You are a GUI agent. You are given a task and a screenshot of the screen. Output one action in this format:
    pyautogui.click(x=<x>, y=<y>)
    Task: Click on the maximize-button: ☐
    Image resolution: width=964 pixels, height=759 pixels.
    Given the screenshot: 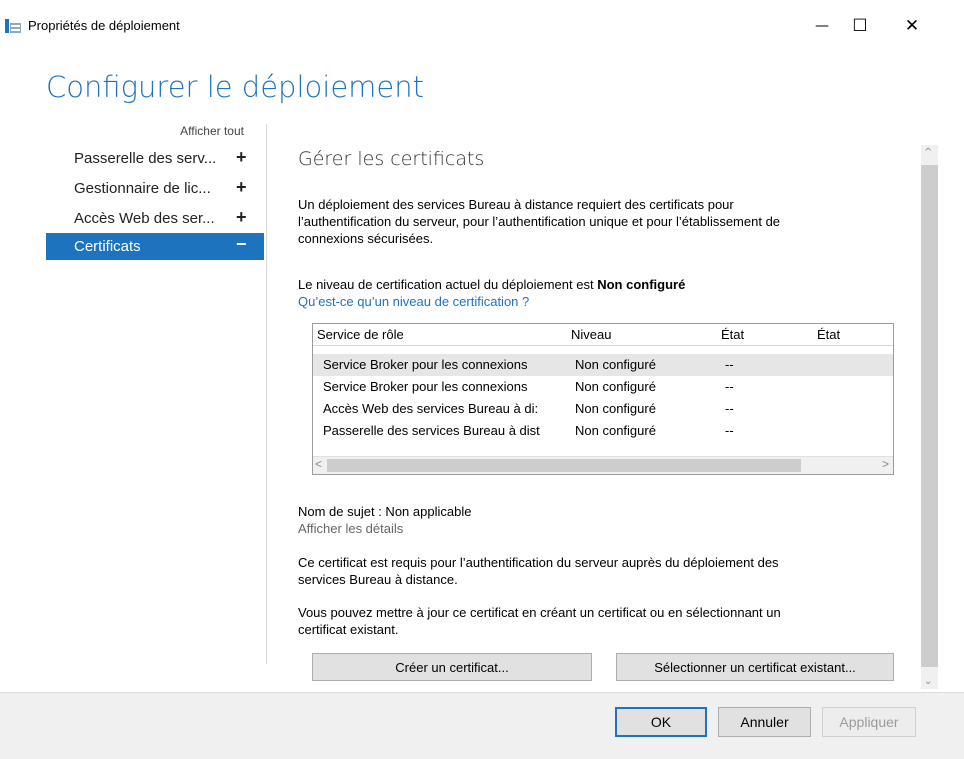 What is the action you would take?
    pyautogui.click(x=860, y=26)
    